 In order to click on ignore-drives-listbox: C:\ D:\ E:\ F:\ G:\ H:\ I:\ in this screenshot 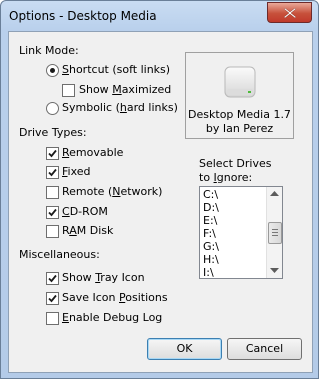, I will do `click(241, 232)`.